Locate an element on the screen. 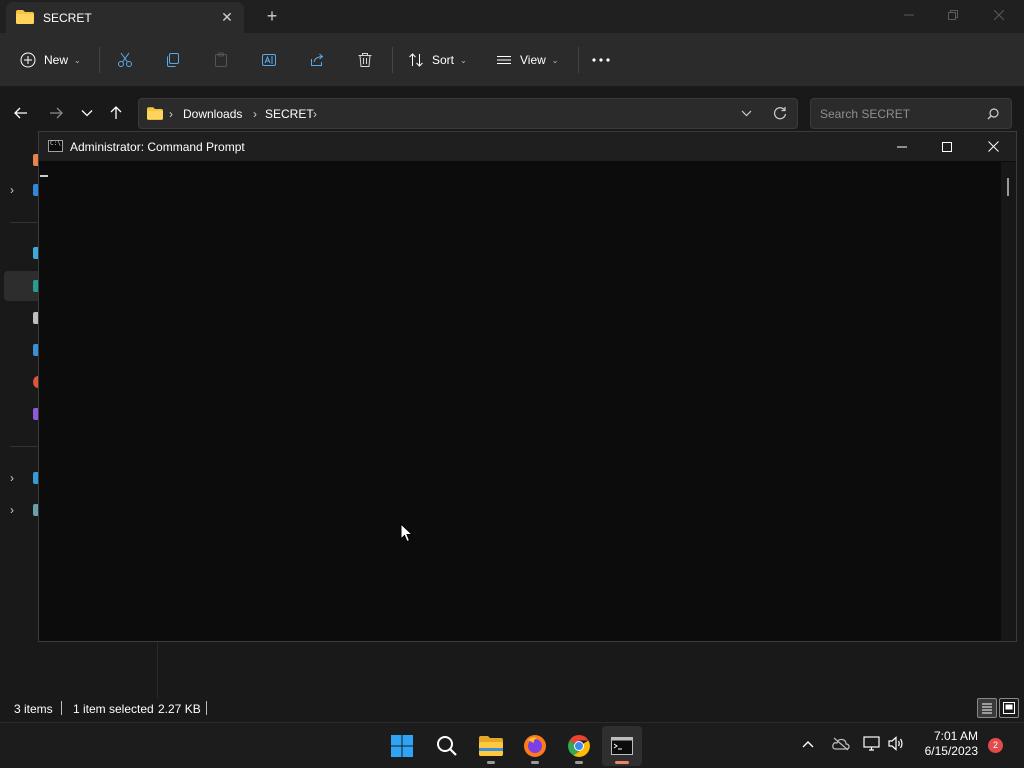 The image size is (1024, 768). taskbar-firefox is located at coordinates (535, 746).